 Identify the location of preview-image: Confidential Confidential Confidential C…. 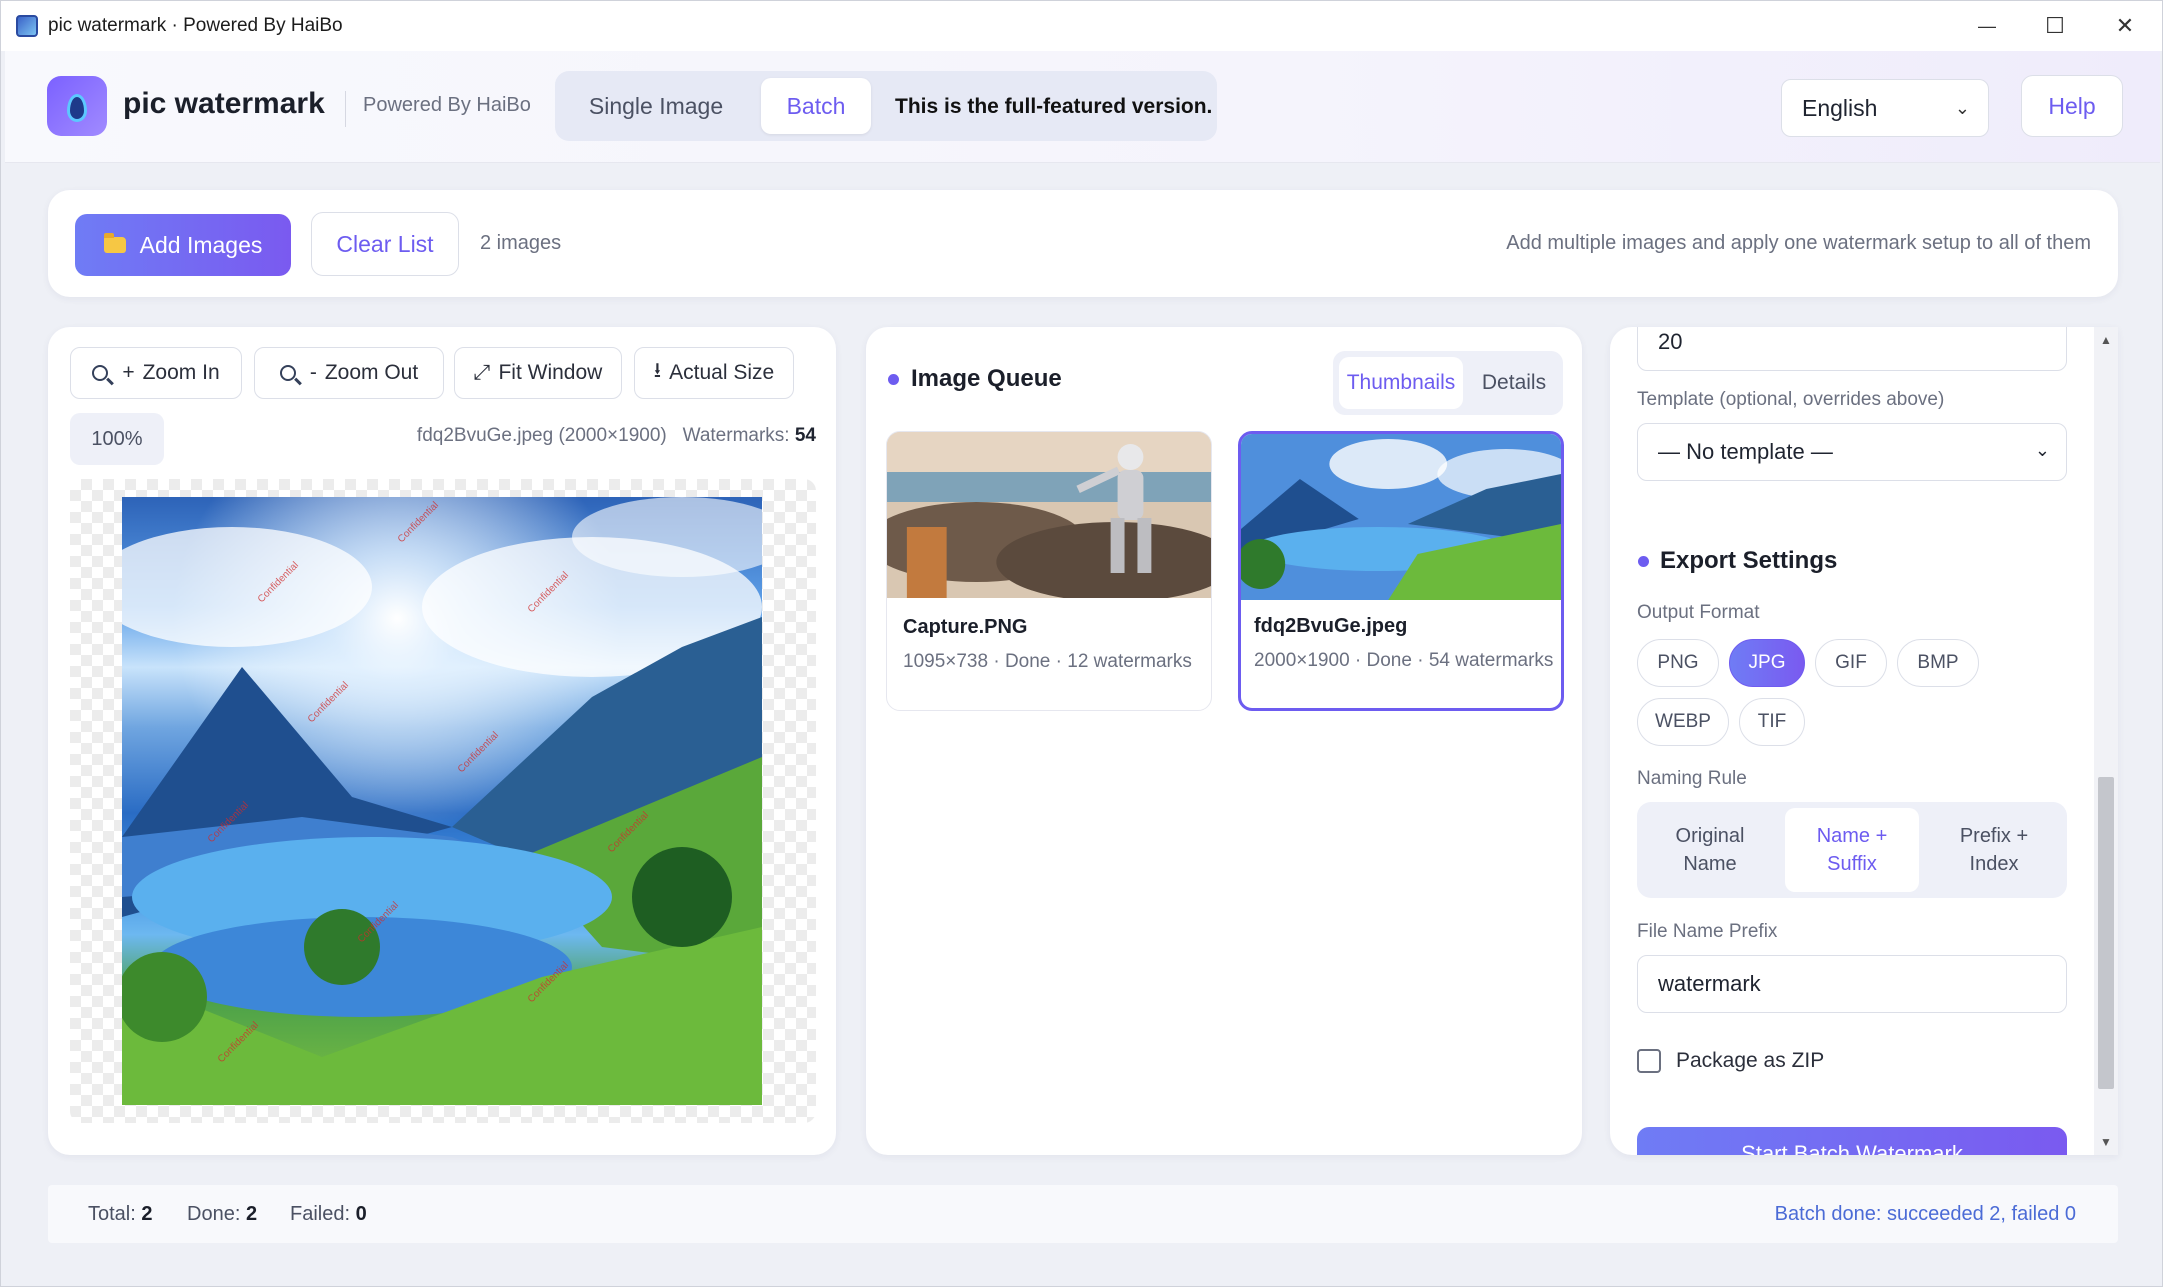
(442, 801).